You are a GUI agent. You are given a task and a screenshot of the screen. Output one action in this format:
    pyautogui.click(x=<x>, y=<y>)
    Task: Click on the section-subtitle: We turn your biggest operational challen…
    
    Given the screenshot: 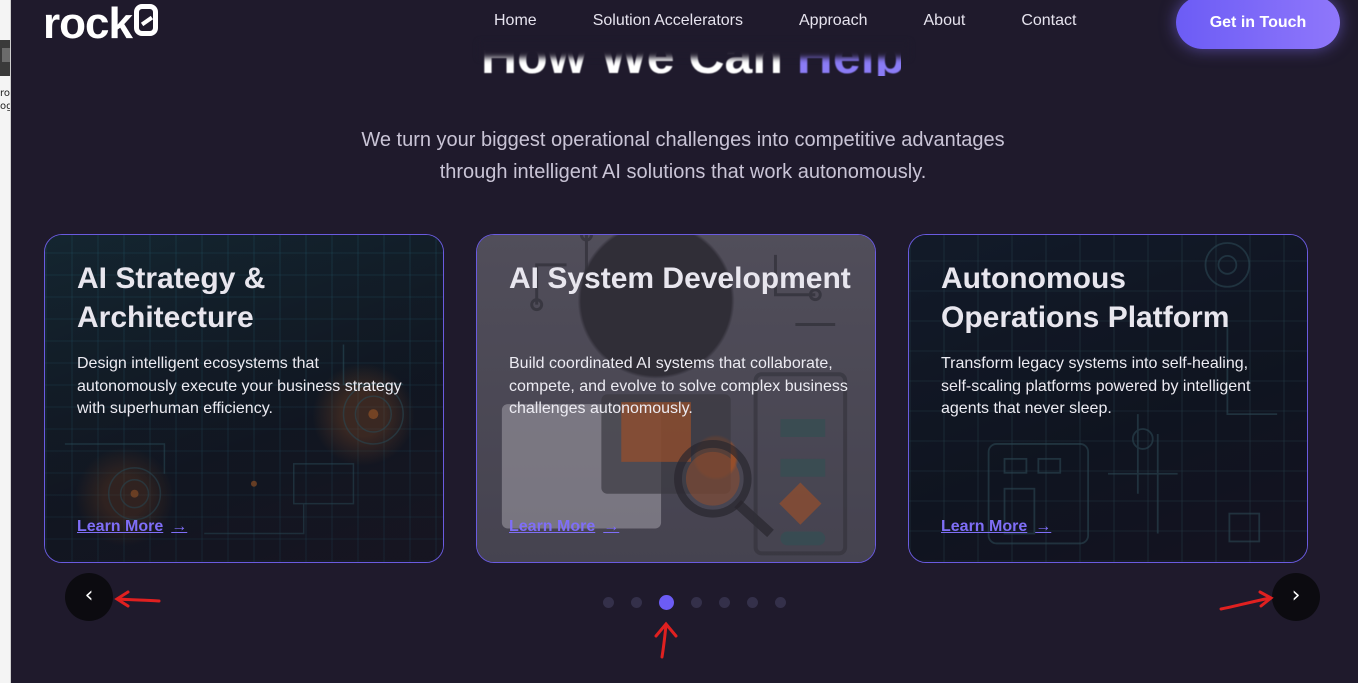 What is the action you would take?
    pyautogui.click(x=683, y=156)
    